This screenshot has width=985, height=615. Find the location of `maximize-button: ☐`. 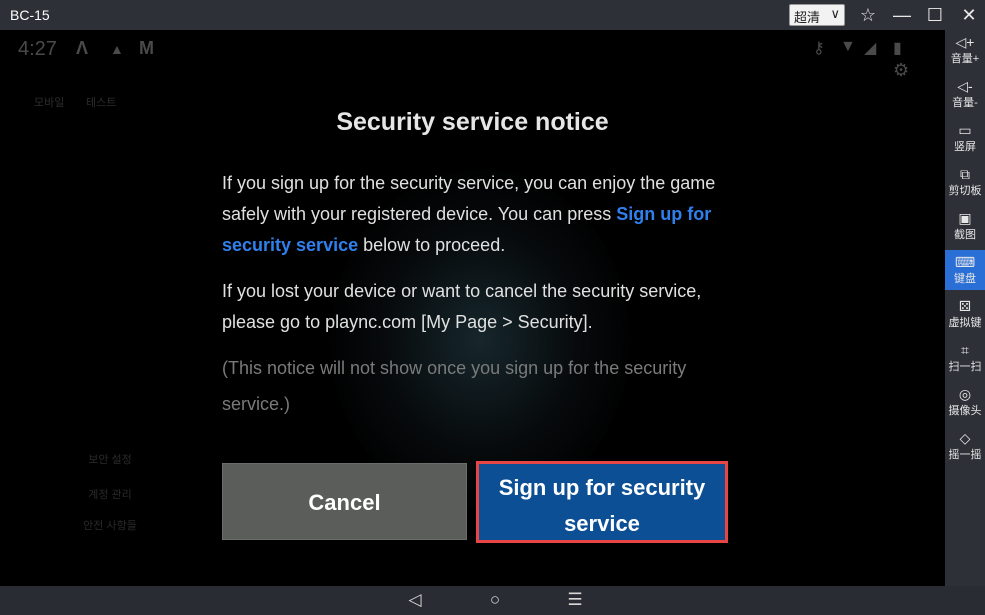

maximize-button: ☐ is located at coordinates (935, 15).